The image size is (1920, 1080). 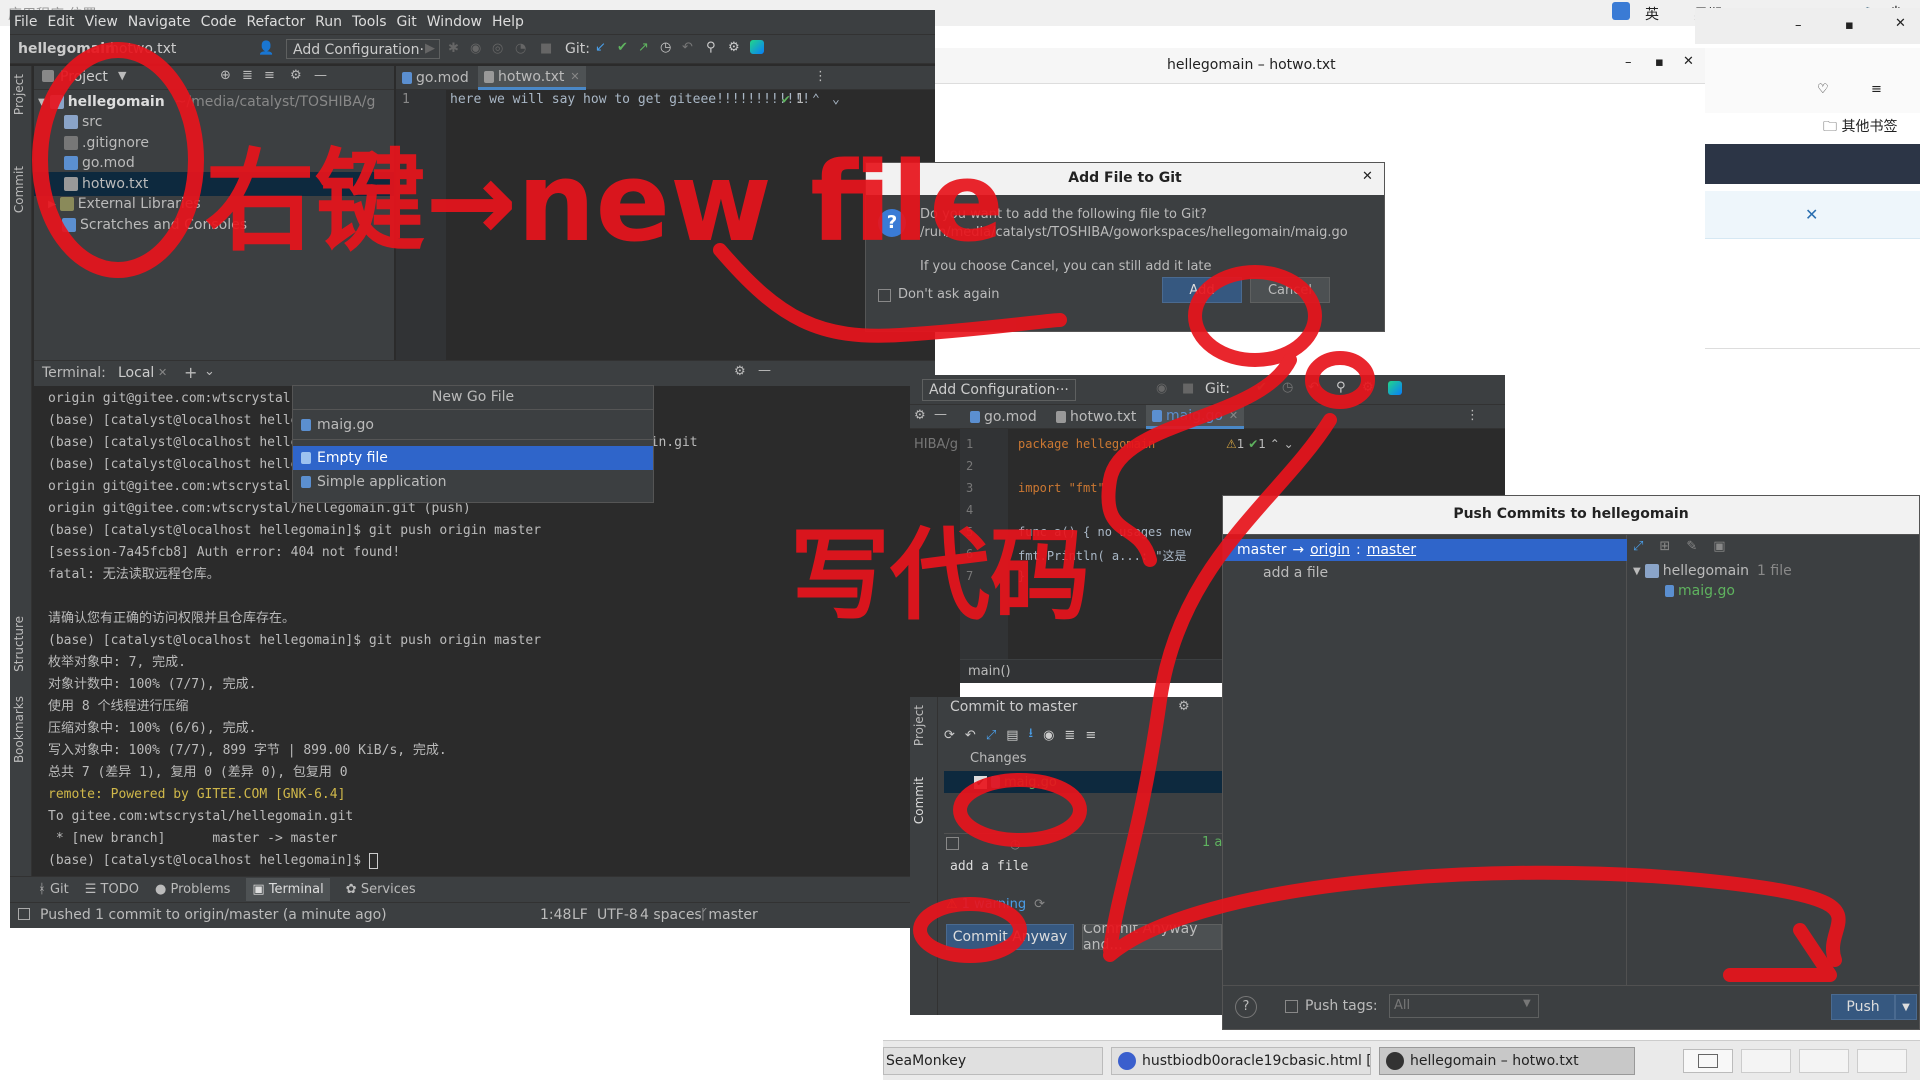 What do you see at coordinates (1184, 706) in the screenshot?
I see `commit-settings-icon: ⚙` at bounding box center [1184, 706].